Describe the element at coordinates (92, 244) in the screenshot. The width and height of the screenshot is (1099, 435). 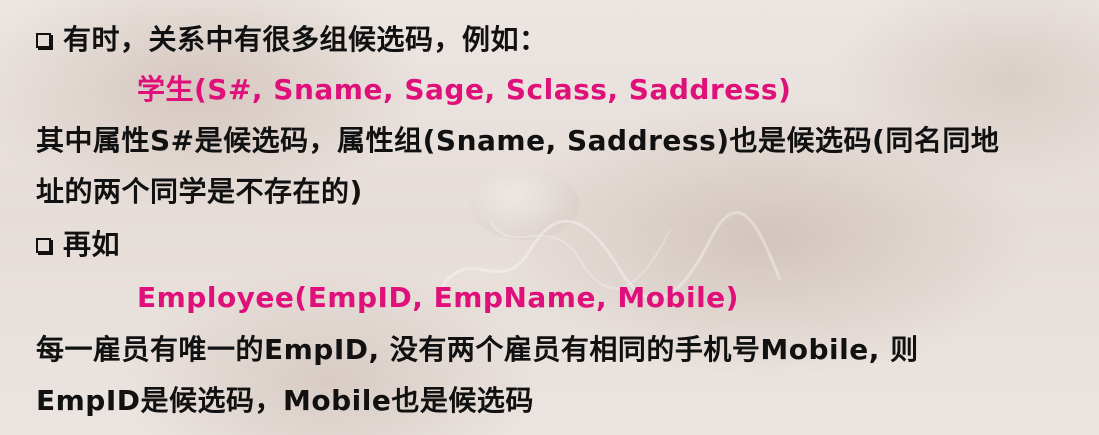
I see `bullet-text-2: 再如` at that location.